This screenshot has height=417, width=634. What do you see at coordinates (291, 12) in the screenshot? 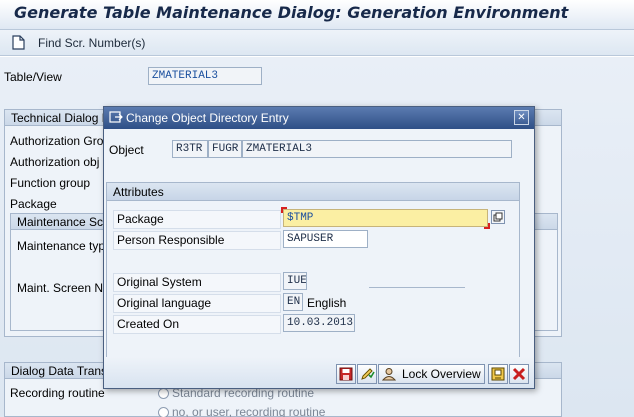
I see `page-title: Generate Table Maintenance Dialog` at bounding box center [291, 12].